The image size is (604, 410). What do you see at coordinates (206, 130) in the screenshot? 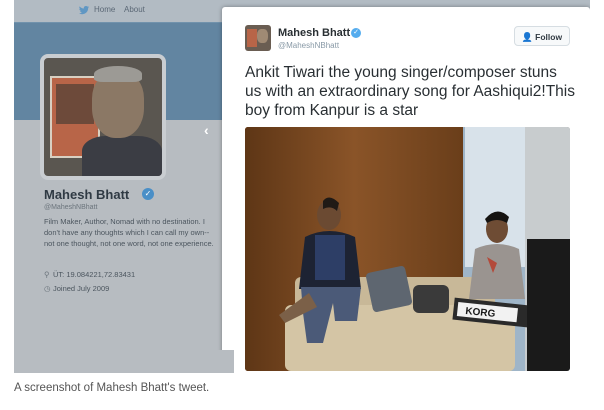
I see `chevron-left-icon: ‹` at bounding box center [206, 130].